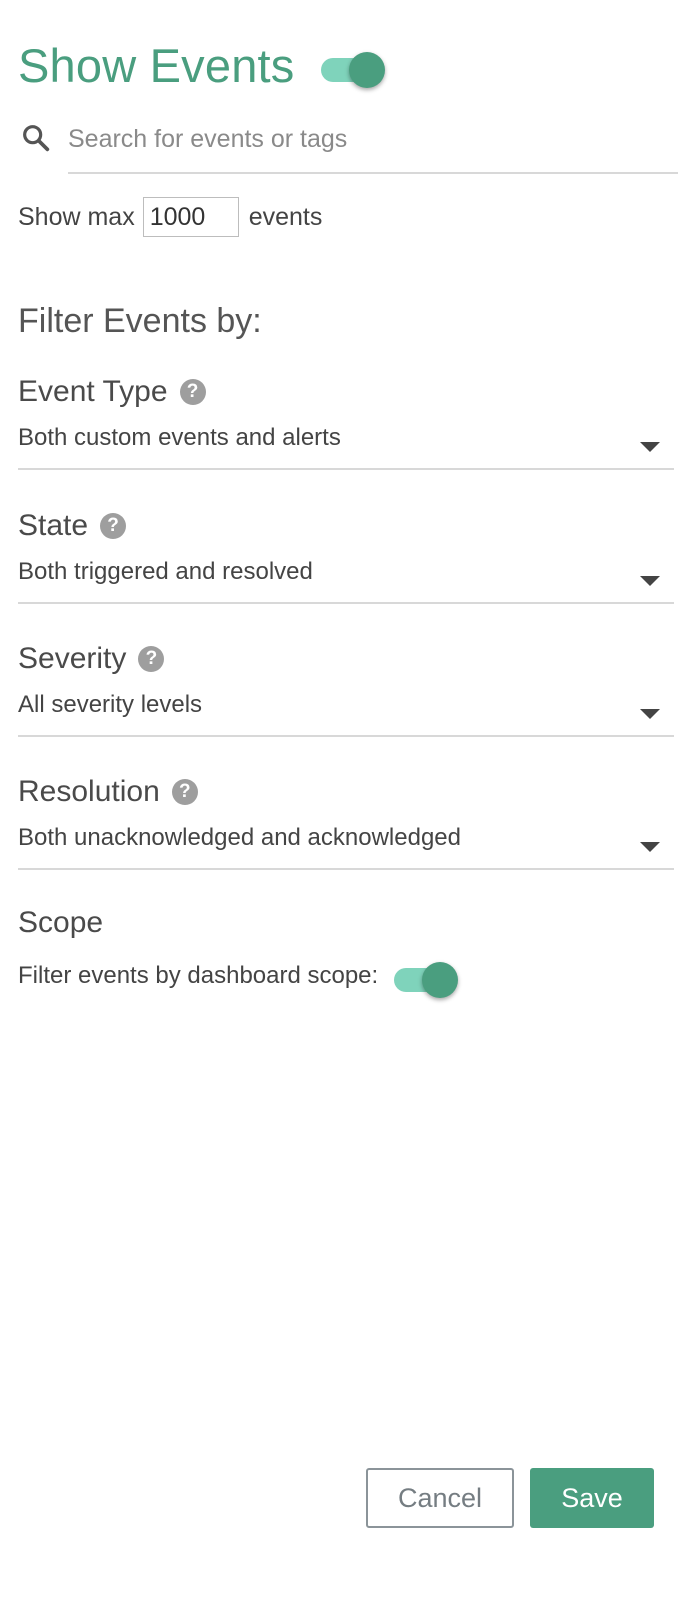  Describe the element at coordinates (36, 138) in the screenshot. I see `search-icon` at that location.